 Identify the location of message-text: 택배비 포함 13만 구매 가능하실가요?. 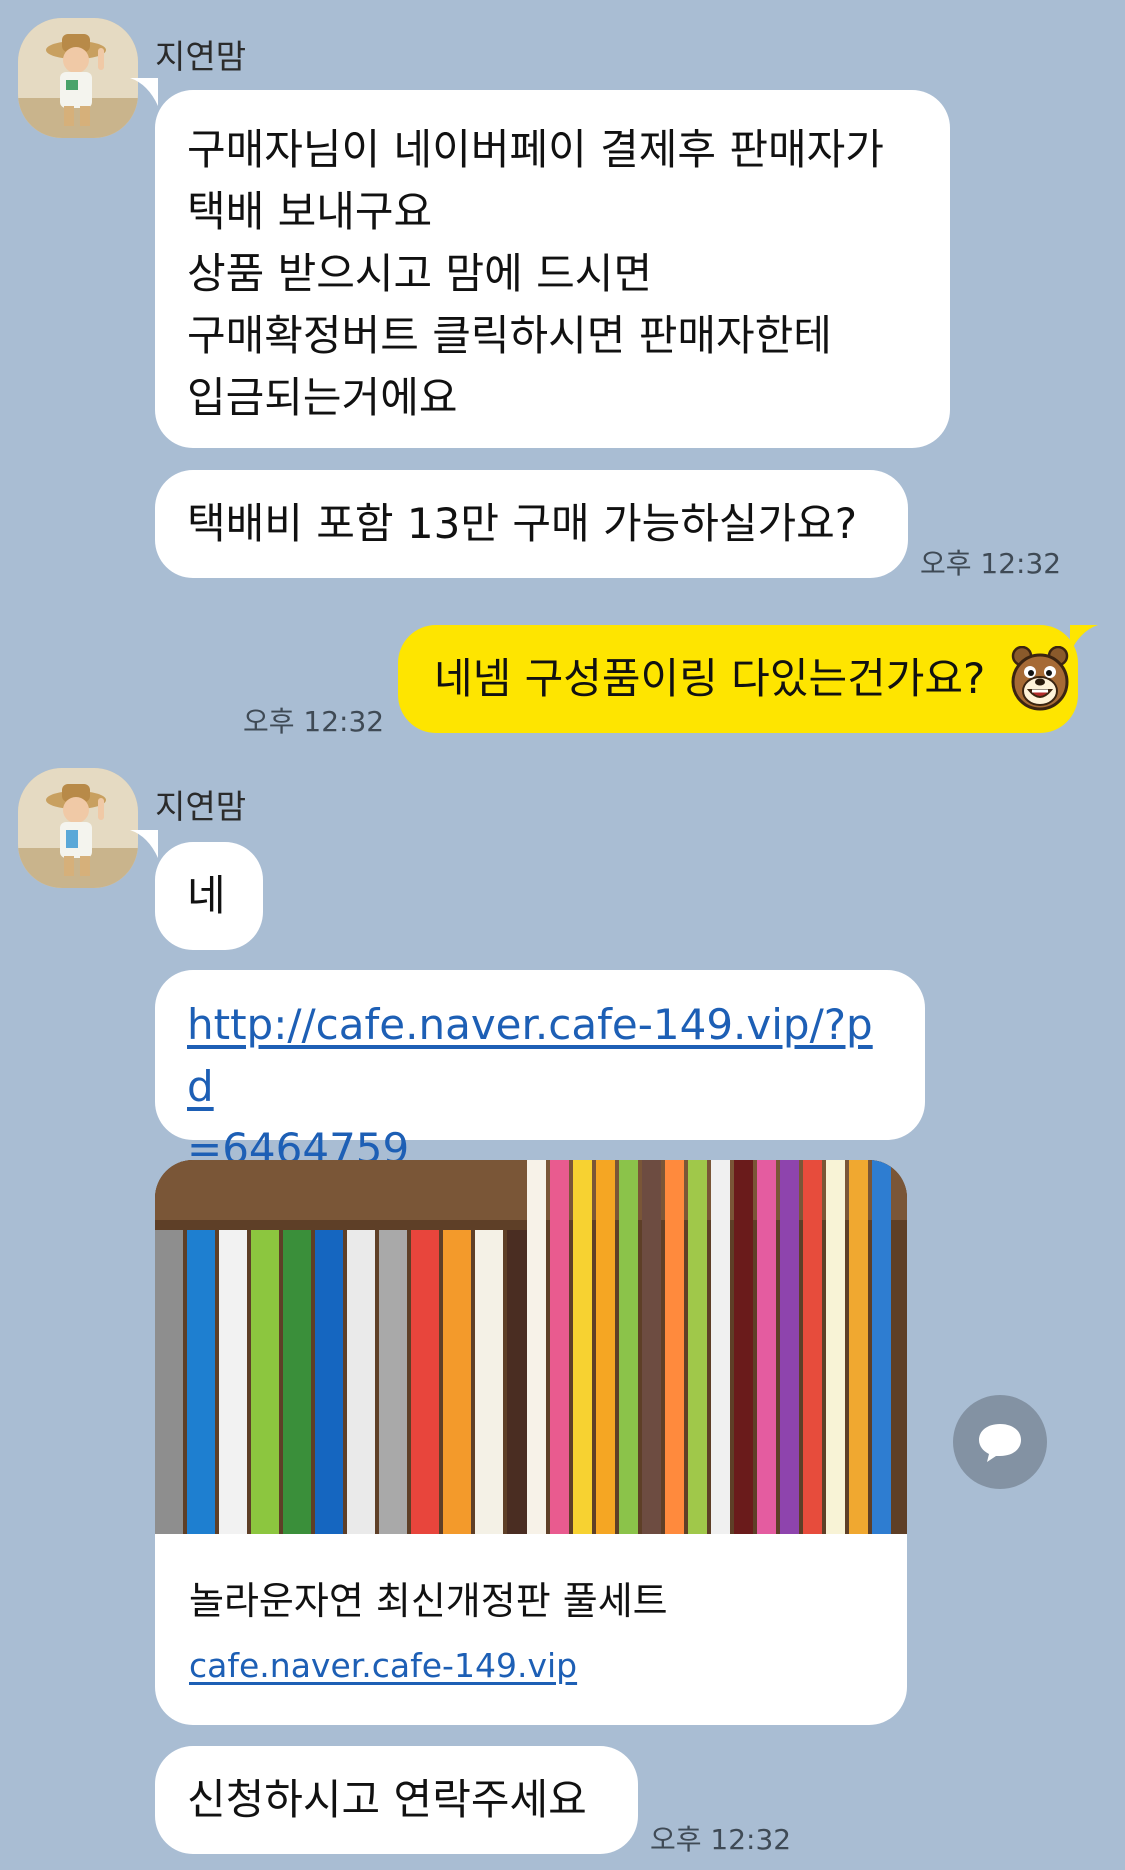
(522, 523).